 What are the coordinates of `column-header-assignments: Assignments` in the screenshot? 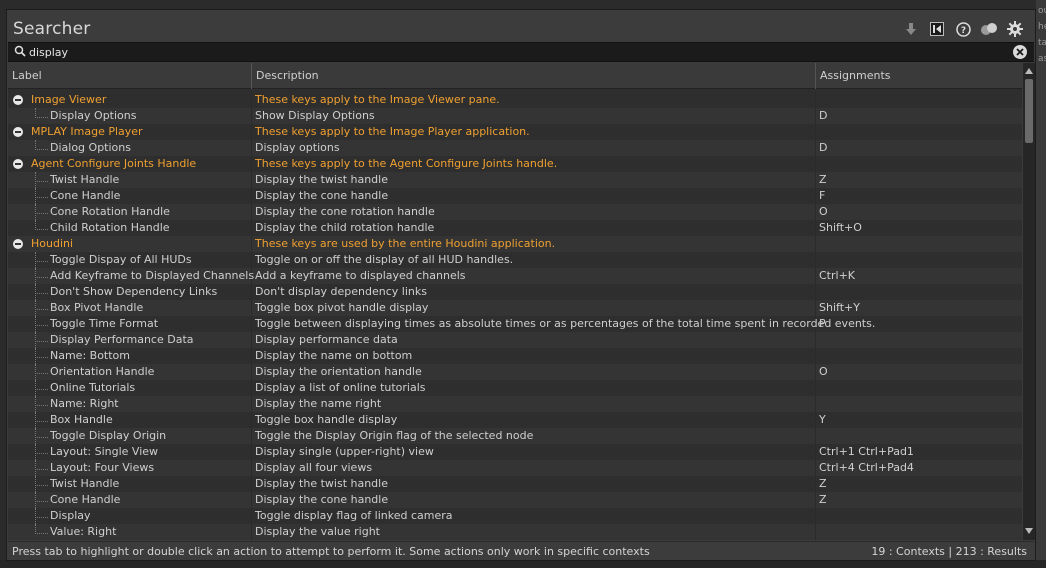 It's located at (855, 76).